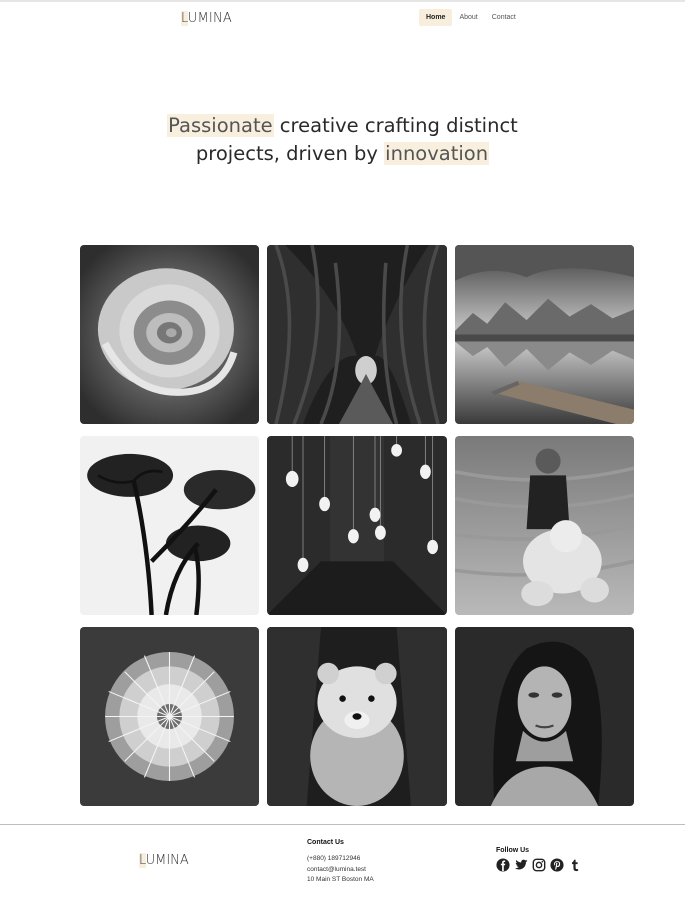 This screenshot has width=685, height=901. Describe the element at coordinates (325, 842) in the screenshot. I see `contact-heading: Contact Us` at that location.